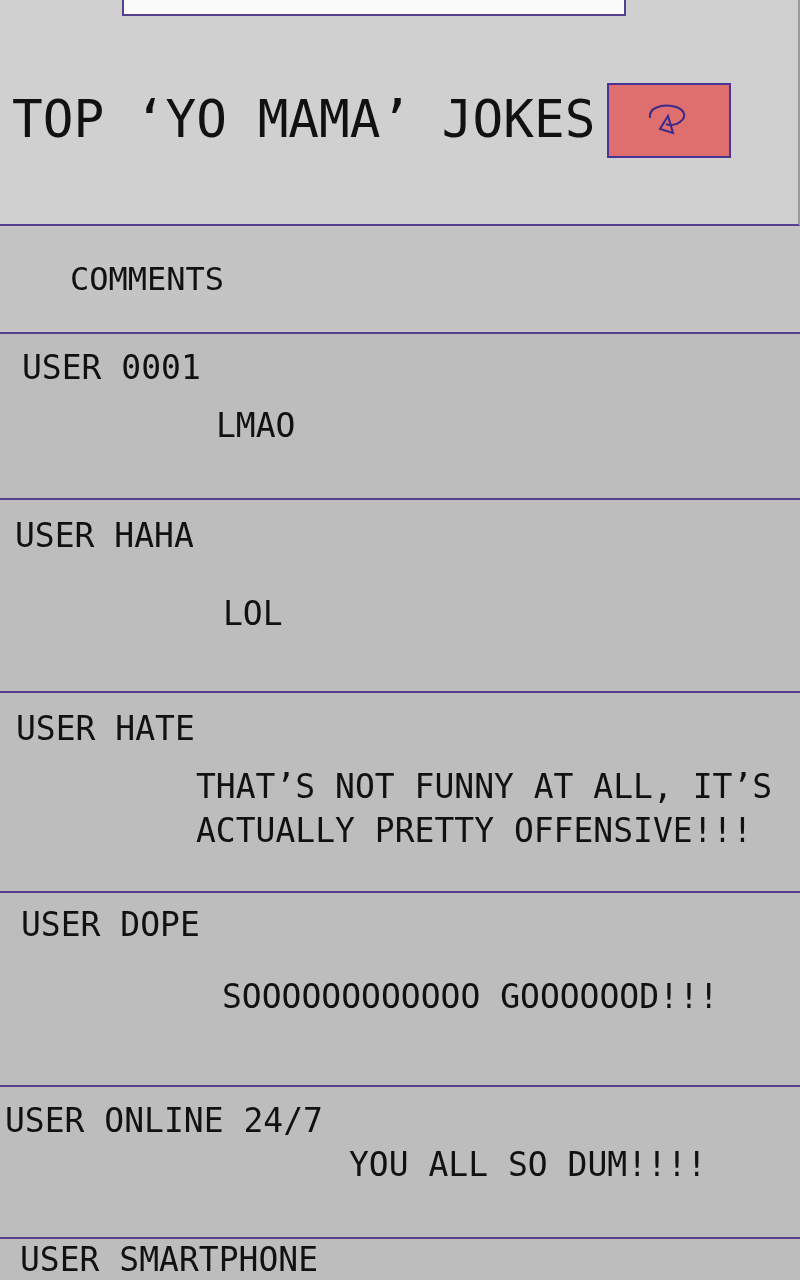 The image size is (800, 1280). Describe the element at coordinates (471, 997) in the screenshot. I see `comment-text: SOOOOOOOOOOOO GOOOOOOD!!!` at that location.